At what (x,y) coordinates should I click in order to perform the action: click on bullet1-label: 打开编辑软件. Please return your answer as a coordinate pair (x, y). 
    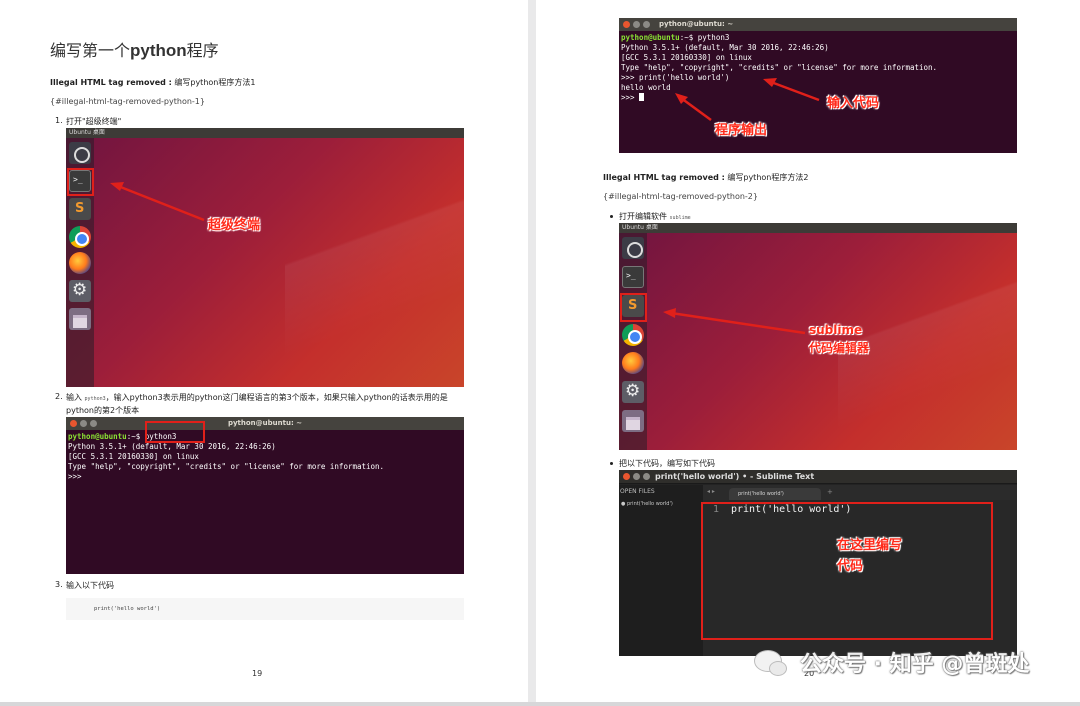
    Looking at the image, I should click on (643, 216).